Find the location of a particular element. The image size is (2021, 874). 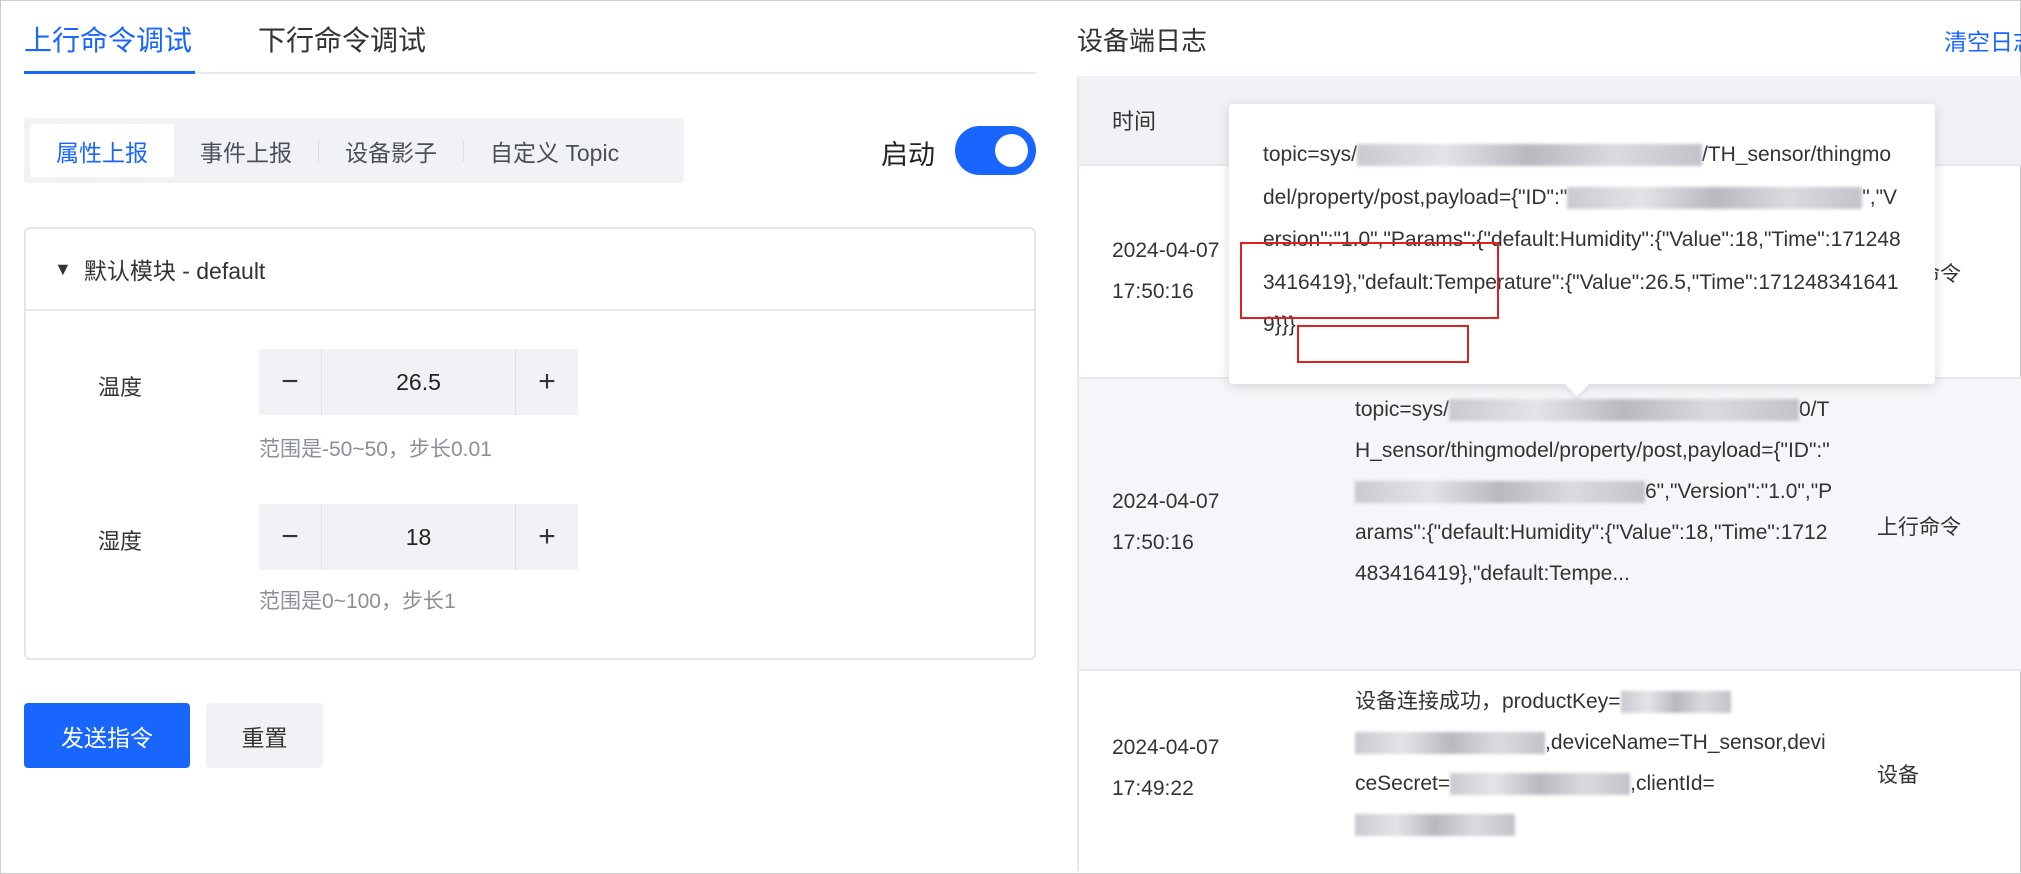

log-time: 2024-04-07 17:50:16 is located at coordinates (1166, 522).